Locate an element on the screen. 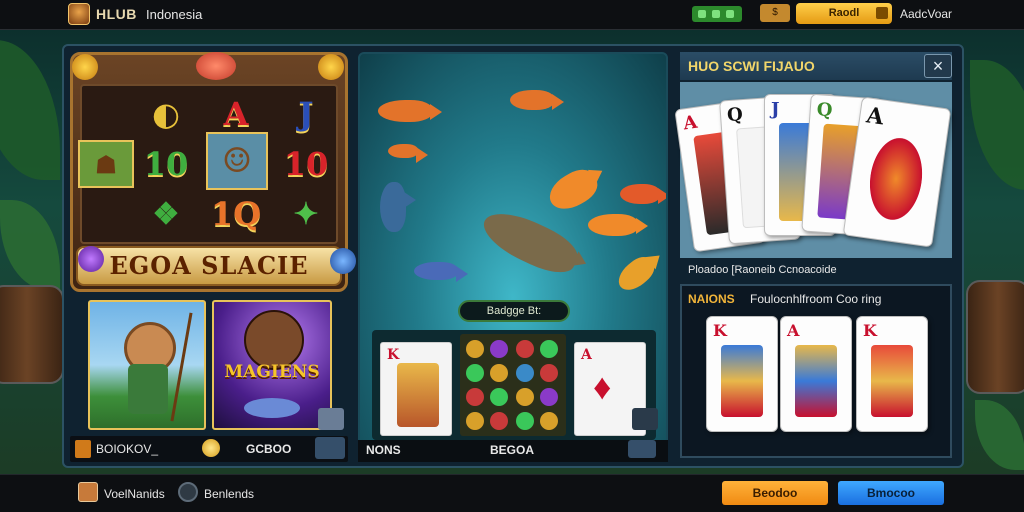 The width and height of the screenshot is (1024, 512). explorer-body-icon is located at coordinates (148, 389).